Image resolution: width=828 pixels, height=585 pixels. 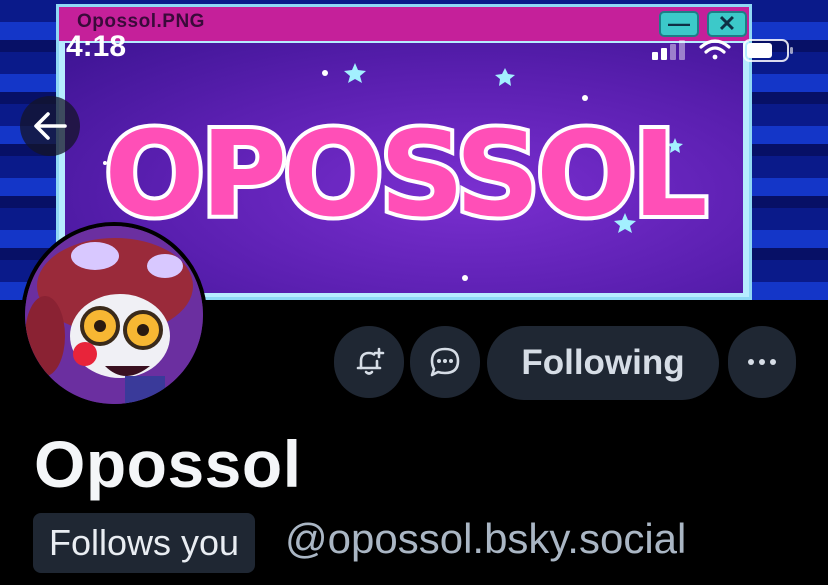 I want to click on message-button, so click(x=445, y=362).